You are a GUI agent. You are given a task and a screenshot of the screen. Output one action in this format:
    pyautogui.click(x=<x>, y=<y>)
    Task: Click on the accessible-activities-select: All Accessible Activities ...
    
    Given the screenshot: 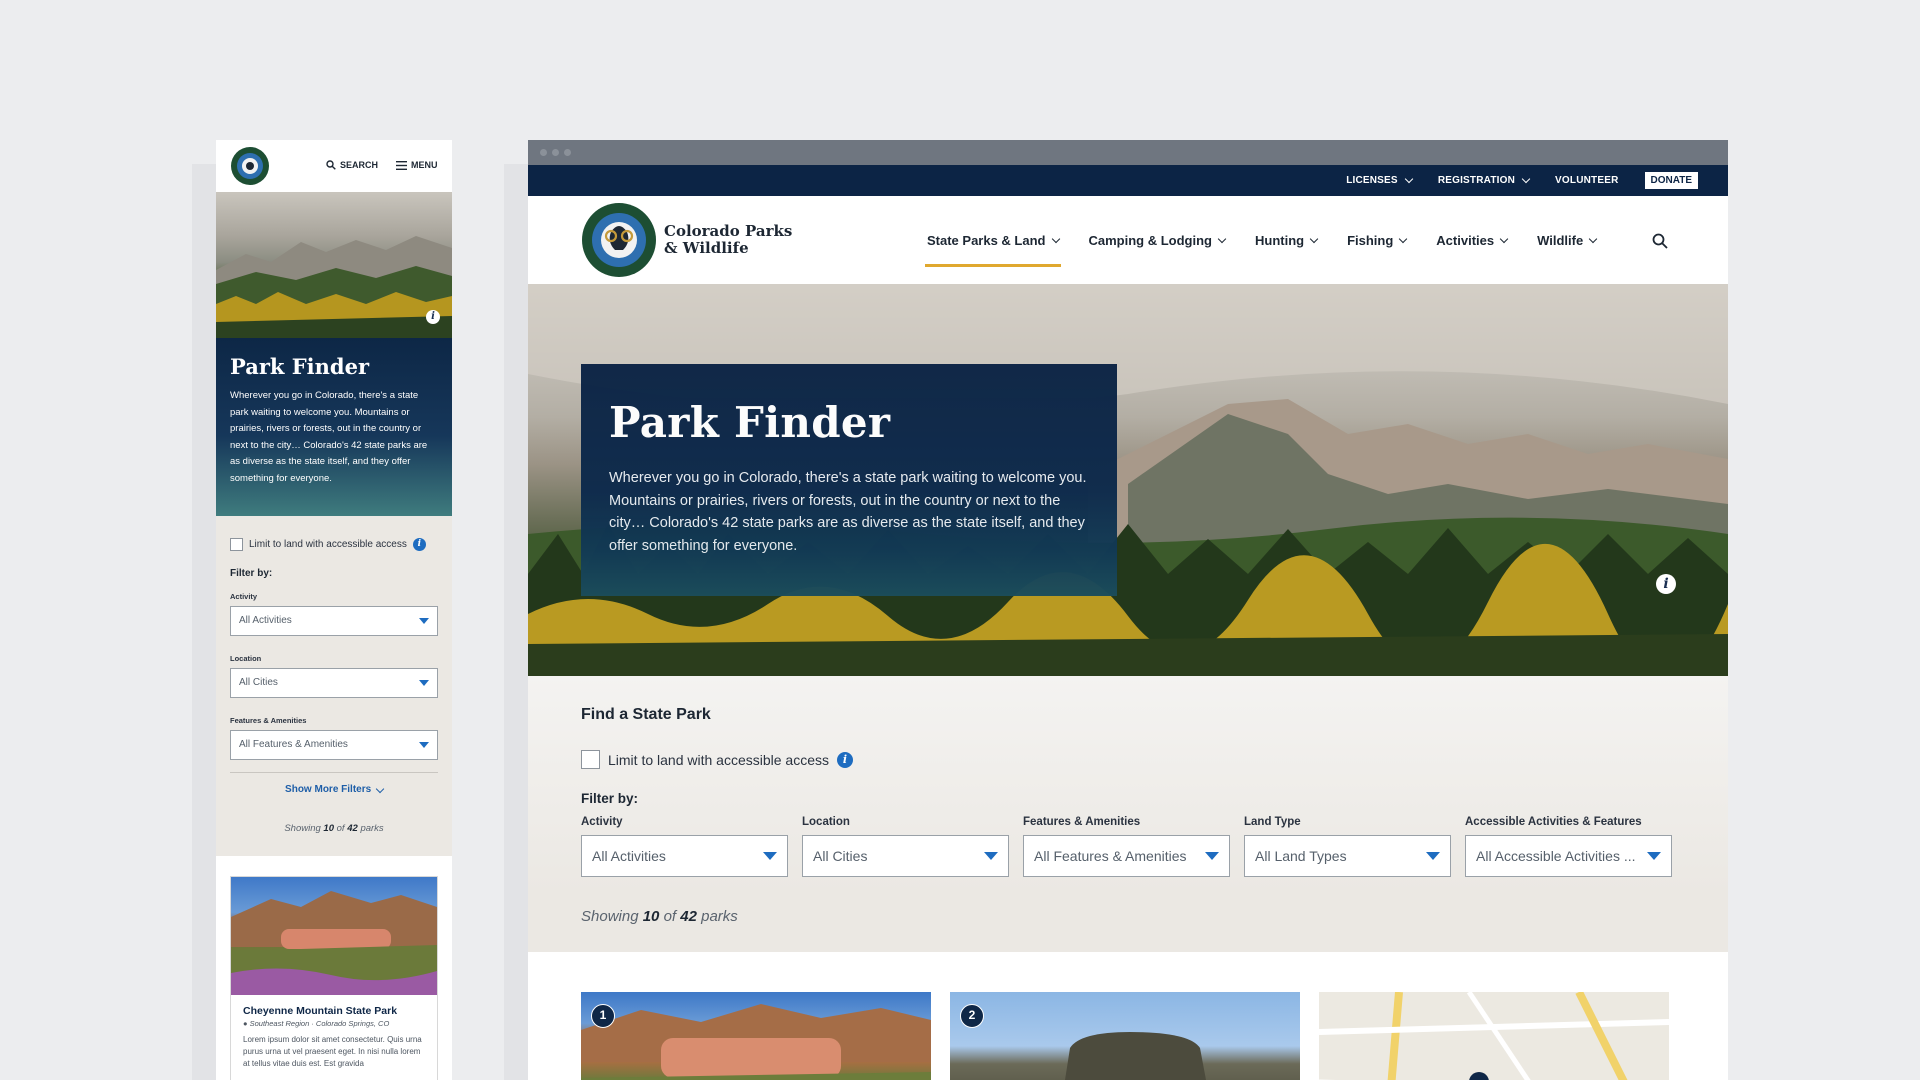 What is the action you would take?
    pyautogui.click(x=1568, y=856)
    